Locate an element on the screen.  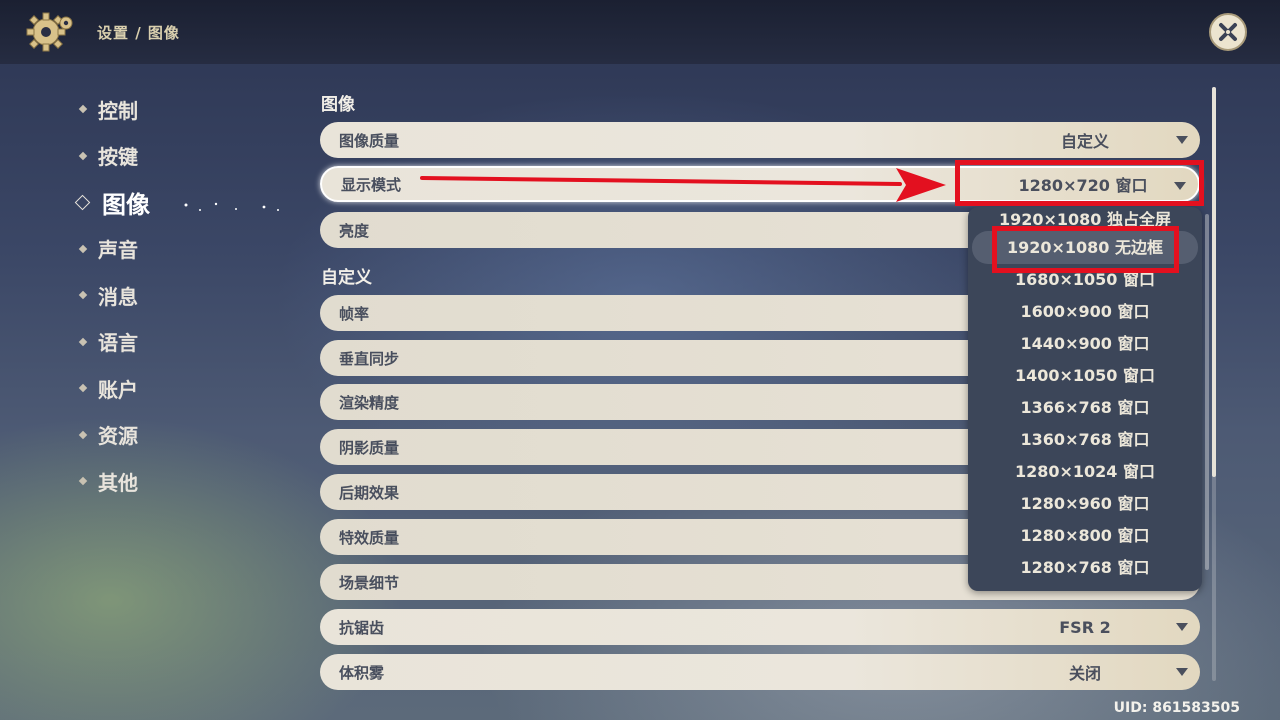
diamond-outline-icon is located at coordinates (82, 202).